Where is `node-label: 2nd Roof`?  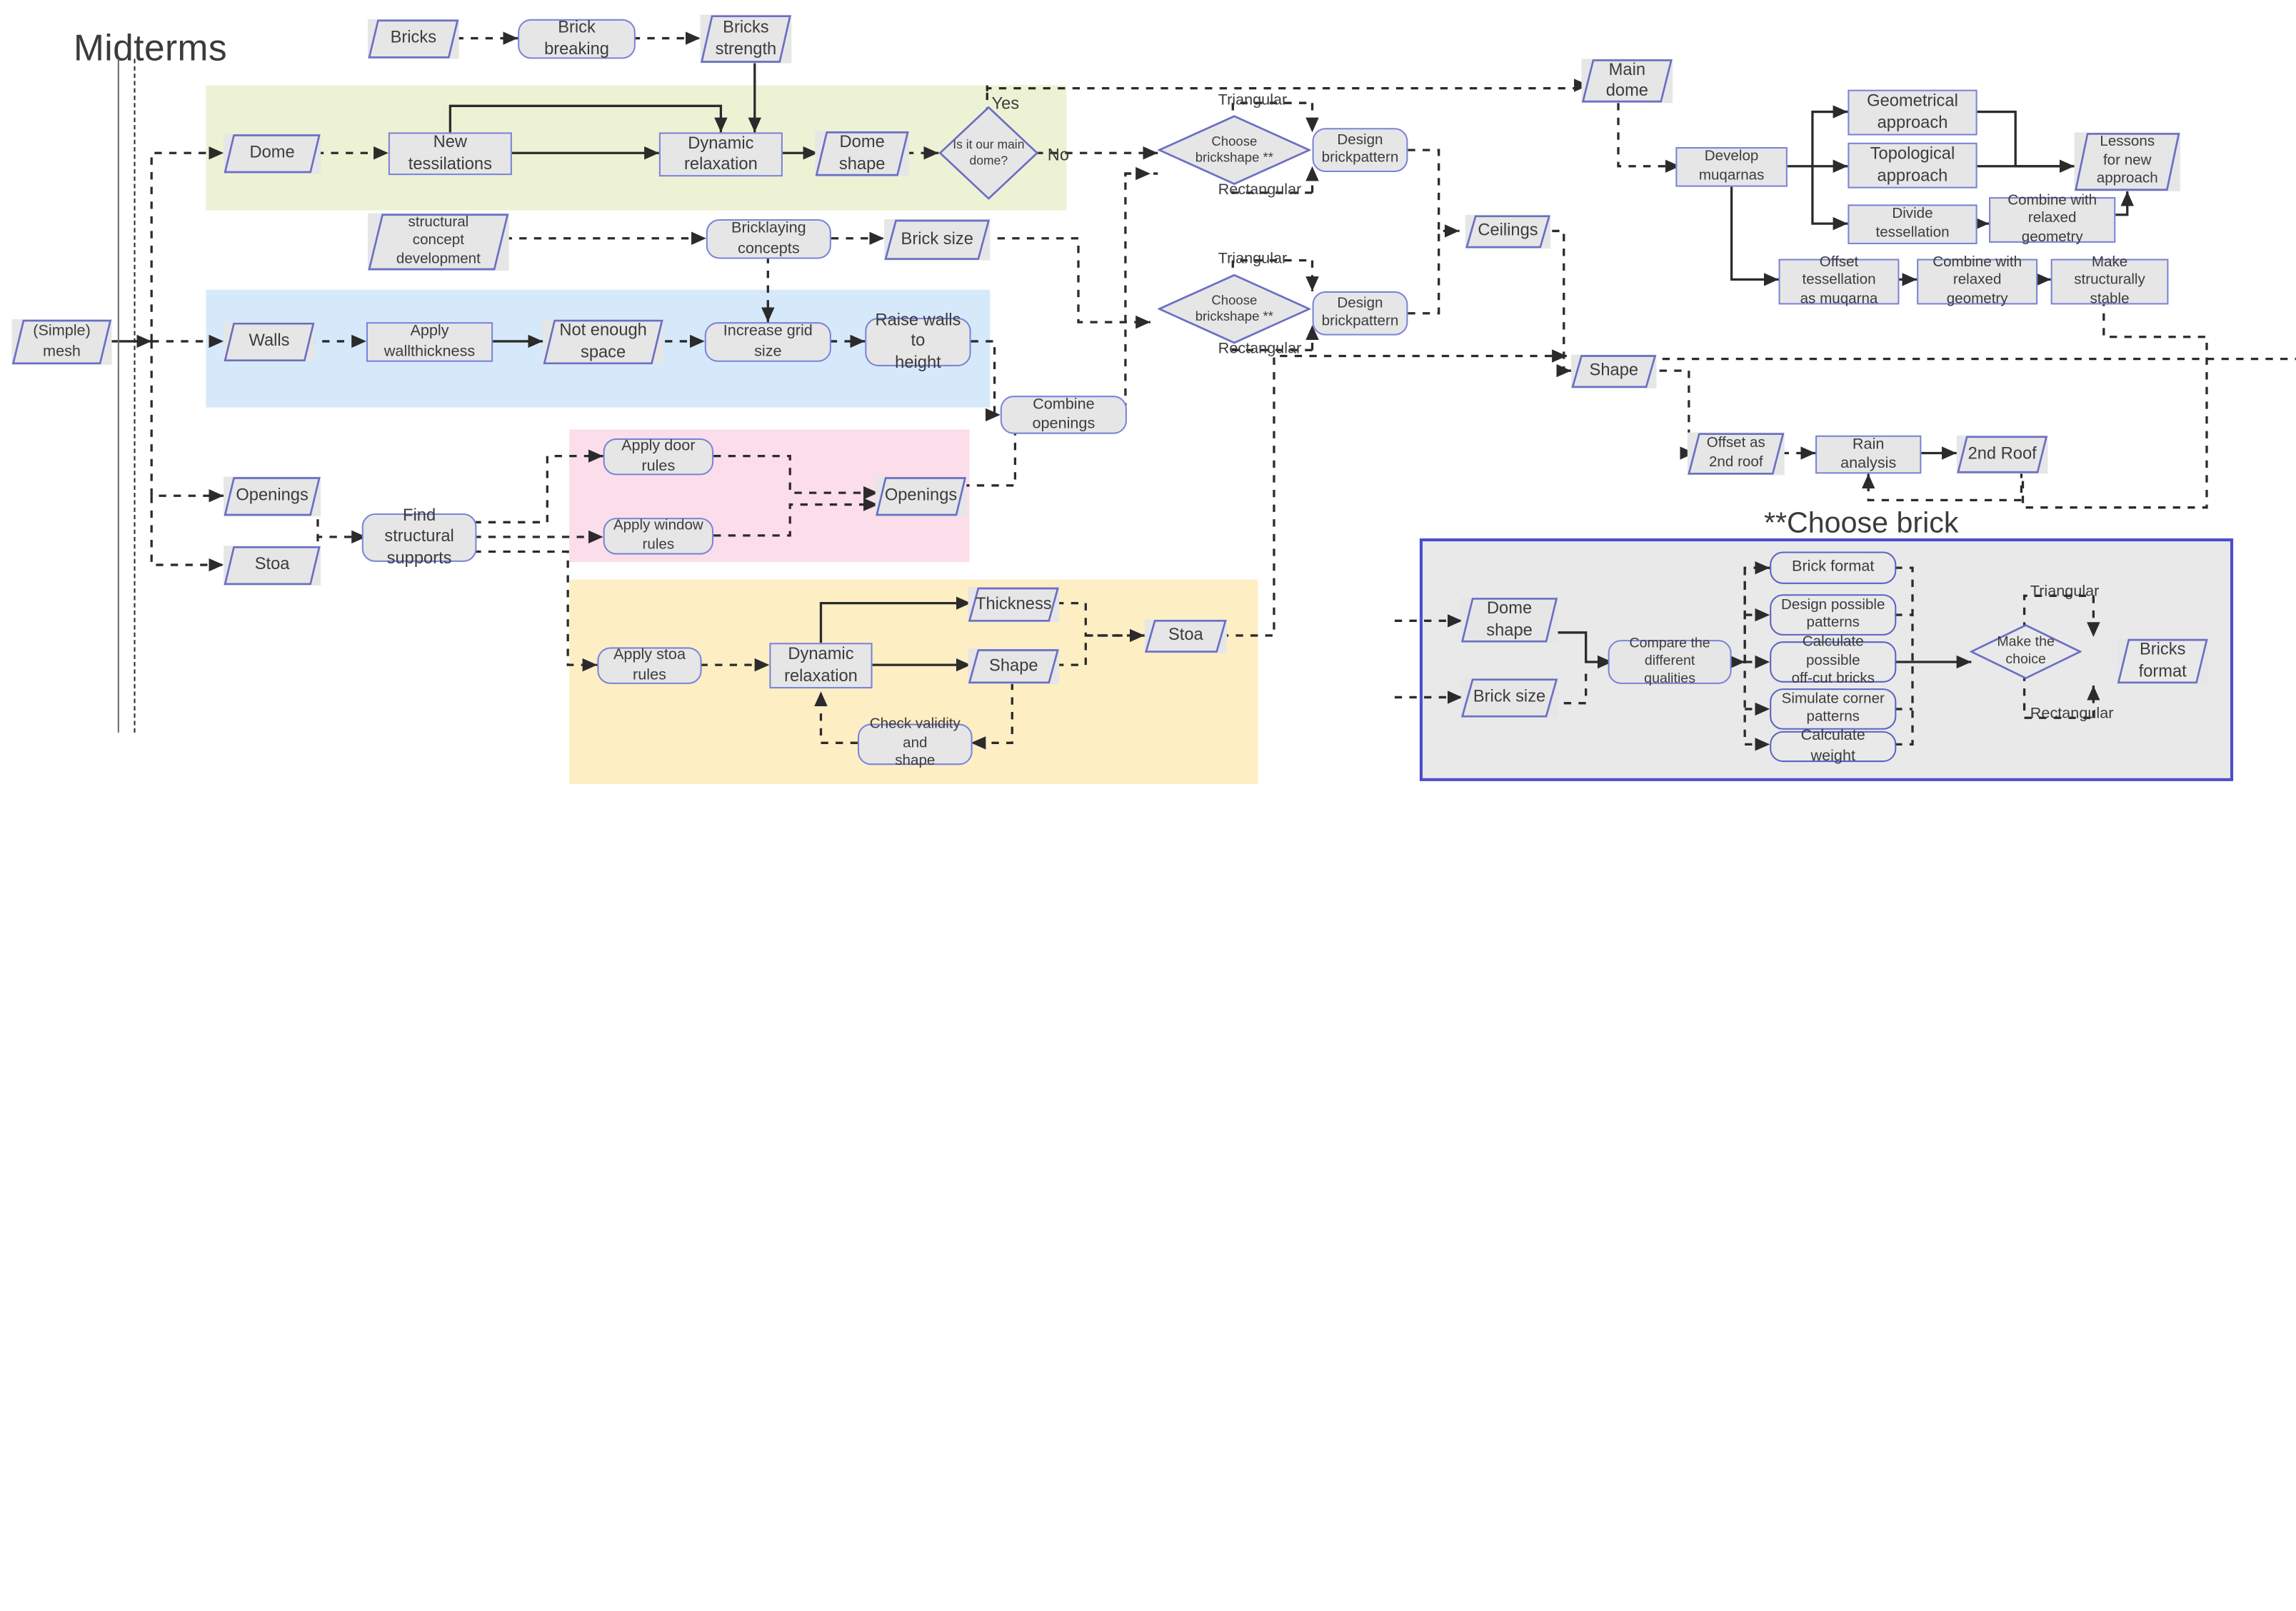
node-label: 2nd Roof is located at coordinates (2002, 454).